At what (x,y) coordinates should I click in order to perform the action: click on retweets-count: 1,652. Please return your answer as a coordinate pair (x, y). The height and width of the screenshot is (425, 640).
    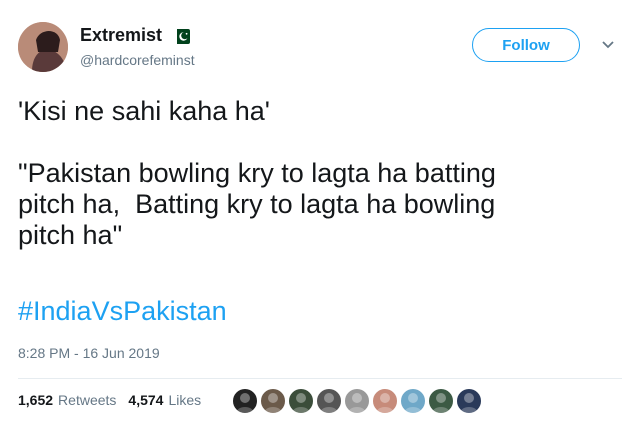
    Looking at the image, I should click on (36, 400).